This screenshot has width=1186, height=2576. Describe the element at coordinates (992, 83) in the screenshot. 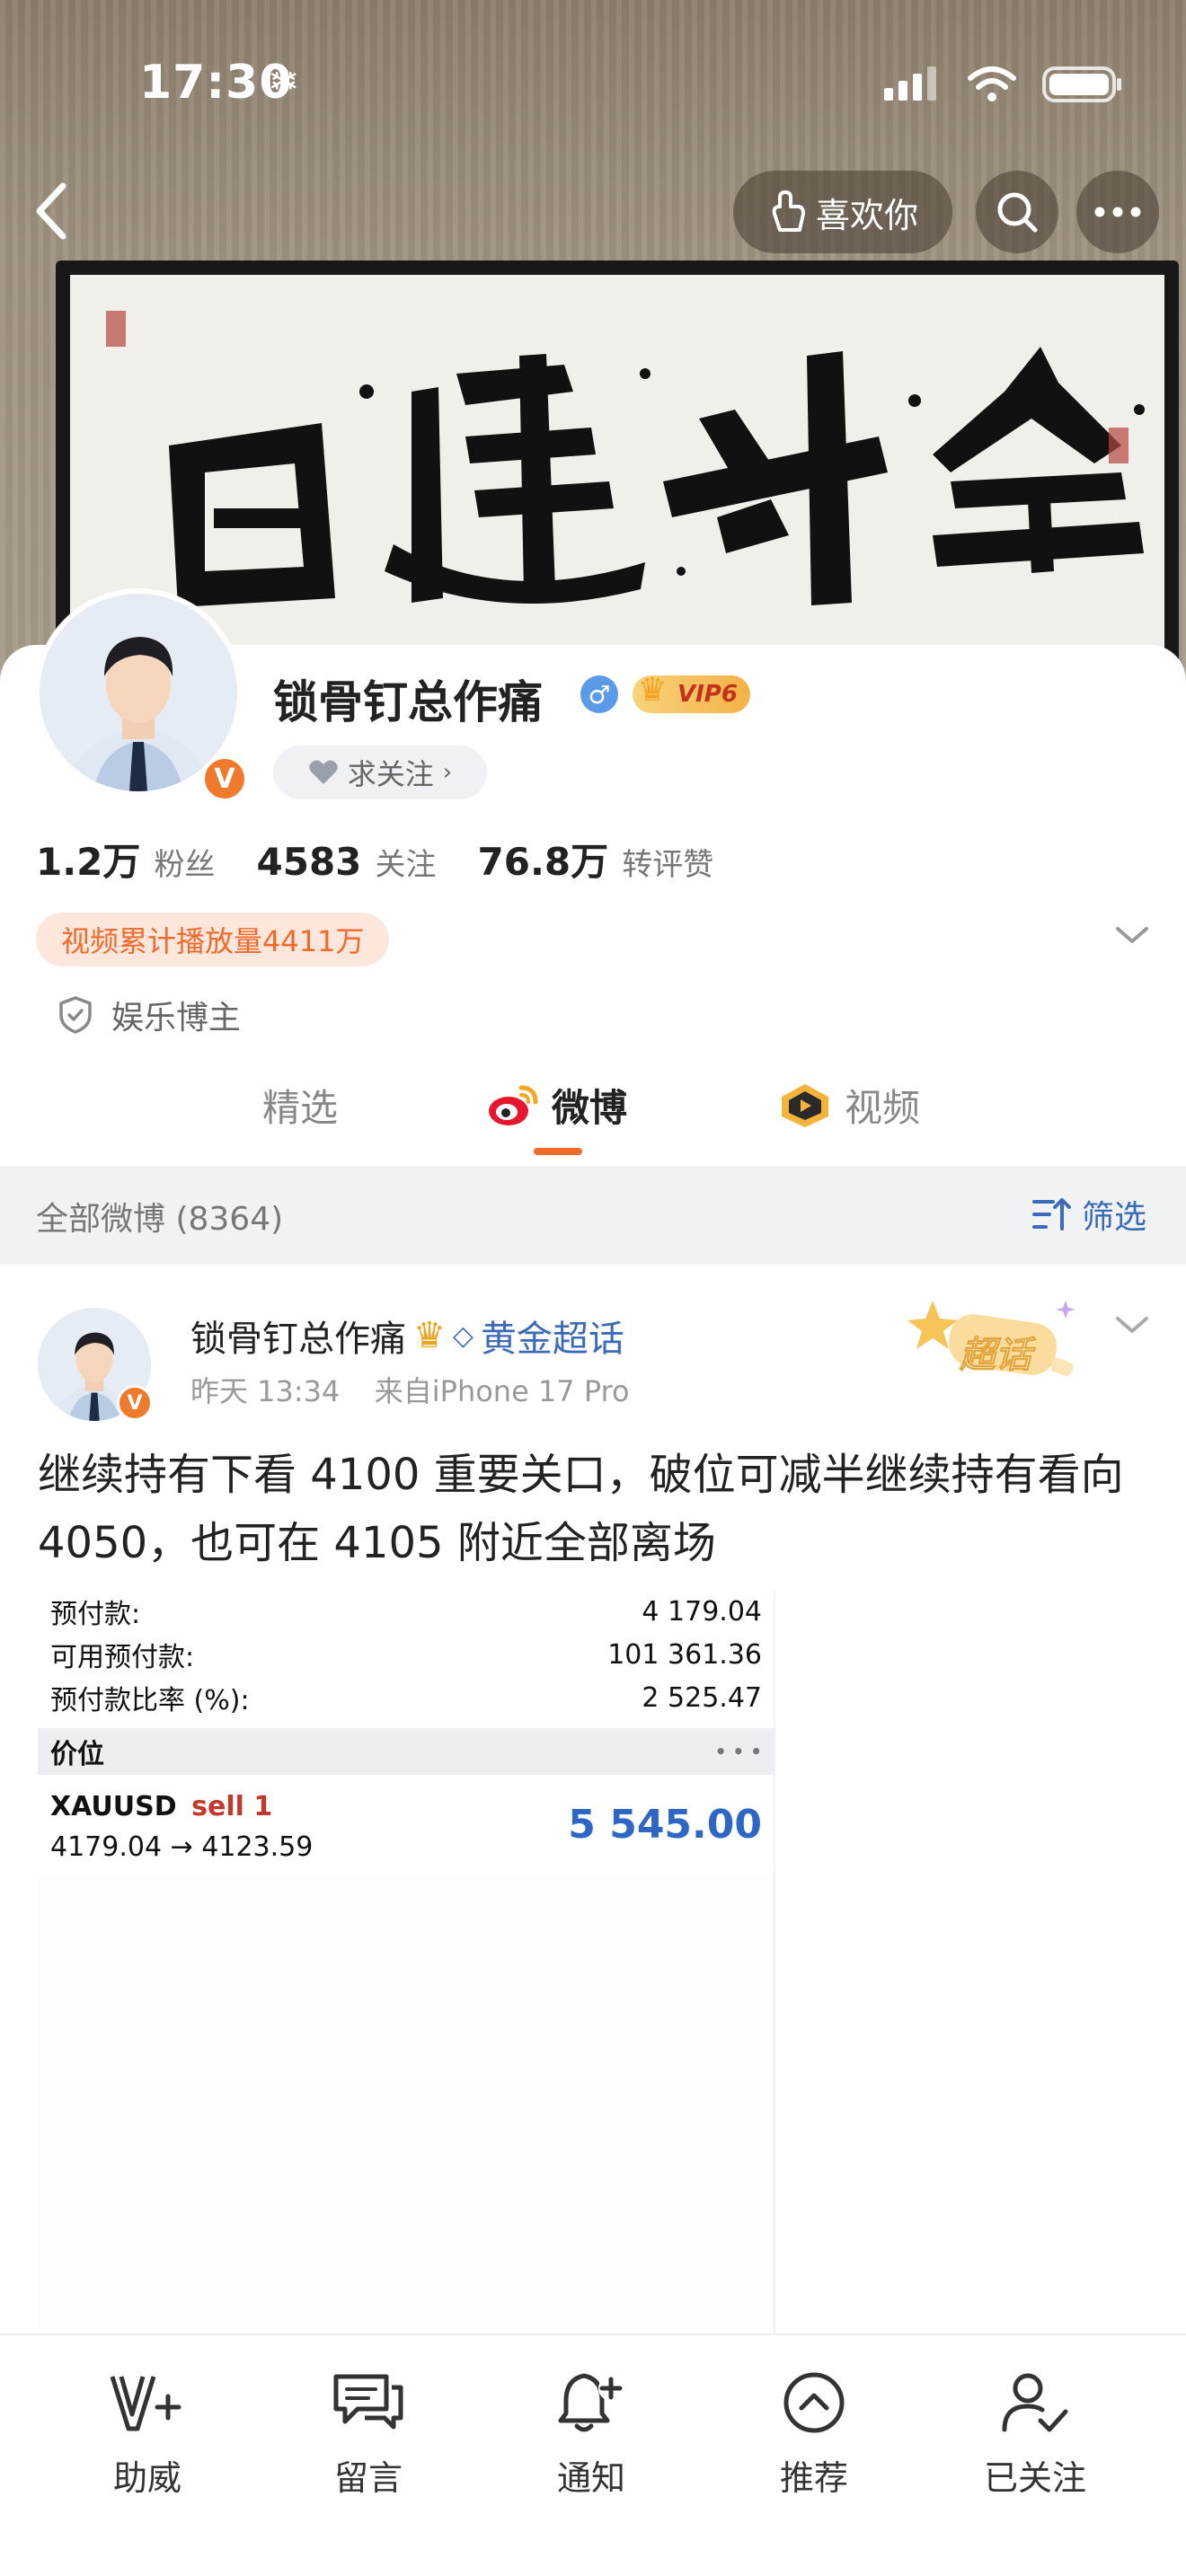

I see `wifi-icon` at that location.